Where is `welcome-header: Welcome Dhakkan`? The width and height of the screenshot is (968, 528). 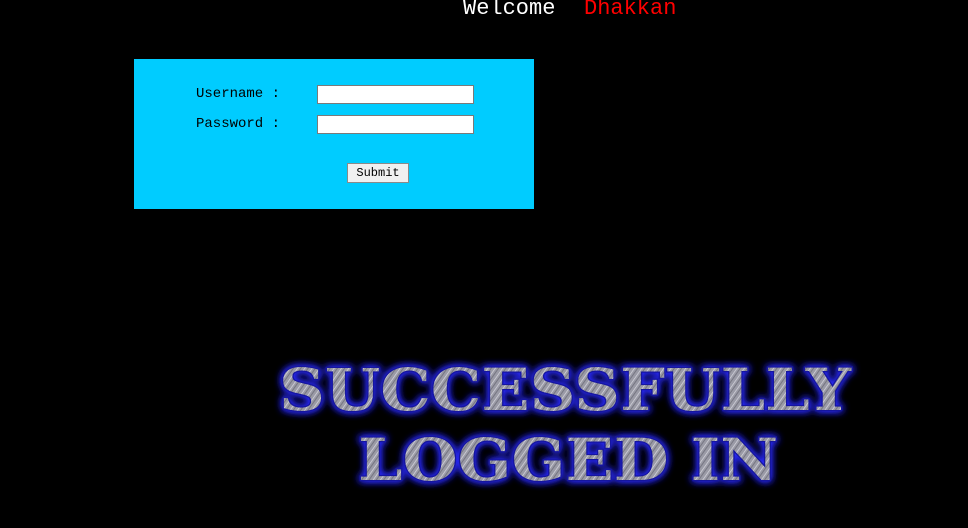 welcome-header: Welcome Dhakkan is located at coordinates (484, 12).